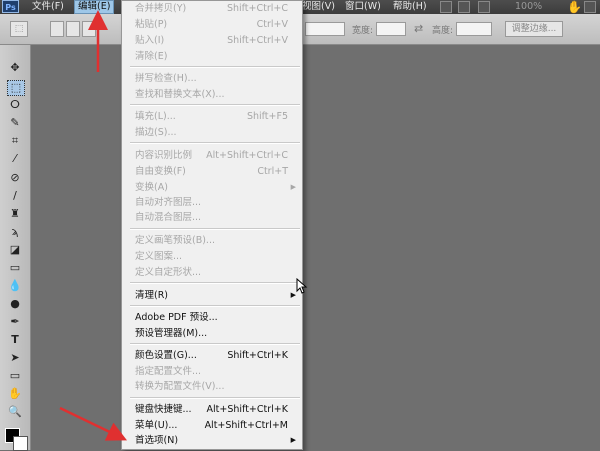 This screenshot has width=600, height=451. Describe the element at coordinates (15, 358) in the screenshot. I see `path-selection-tool-icon: ➤` at that location.